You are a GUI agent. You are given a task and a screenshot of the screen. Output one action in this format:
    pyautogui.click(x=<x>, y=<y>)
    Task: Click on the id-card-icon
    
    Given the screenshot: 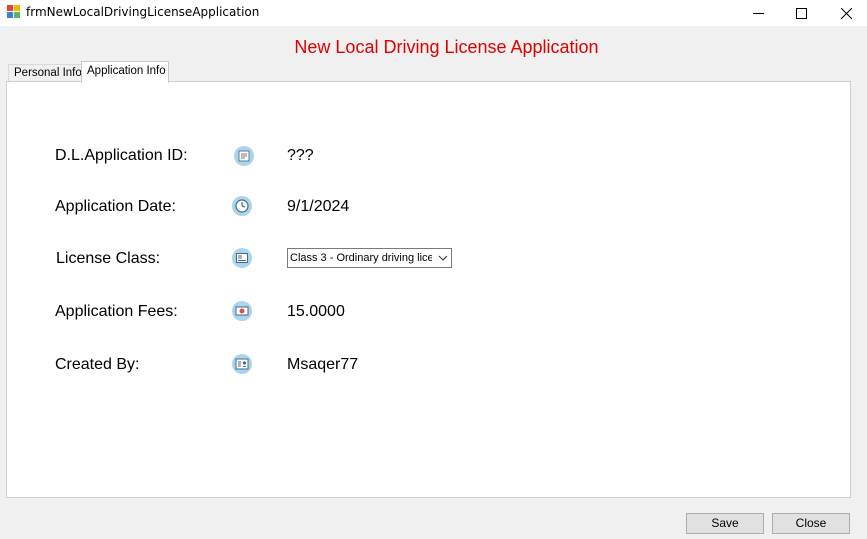 What is the action you would take?
    pyautogui.click(x=244, y=156)
    